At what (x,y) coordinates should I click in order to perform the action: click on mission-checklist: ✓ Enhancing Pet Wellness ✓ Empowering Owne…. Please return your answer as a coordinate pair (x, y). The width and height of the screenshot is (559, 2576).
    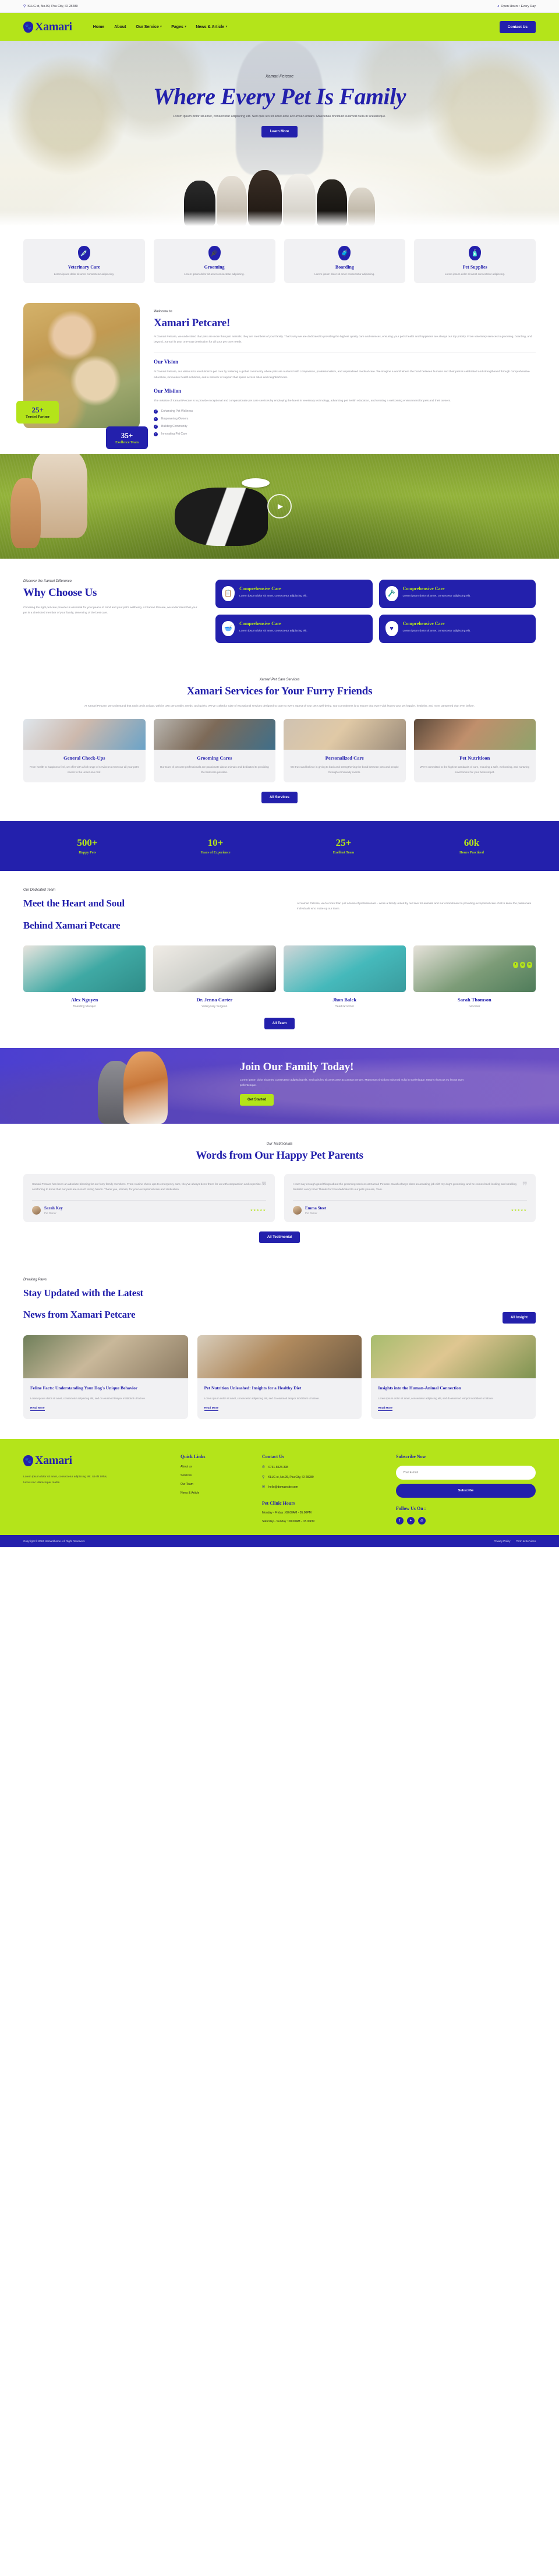
    Looking at the image, I should click on (345, 423).